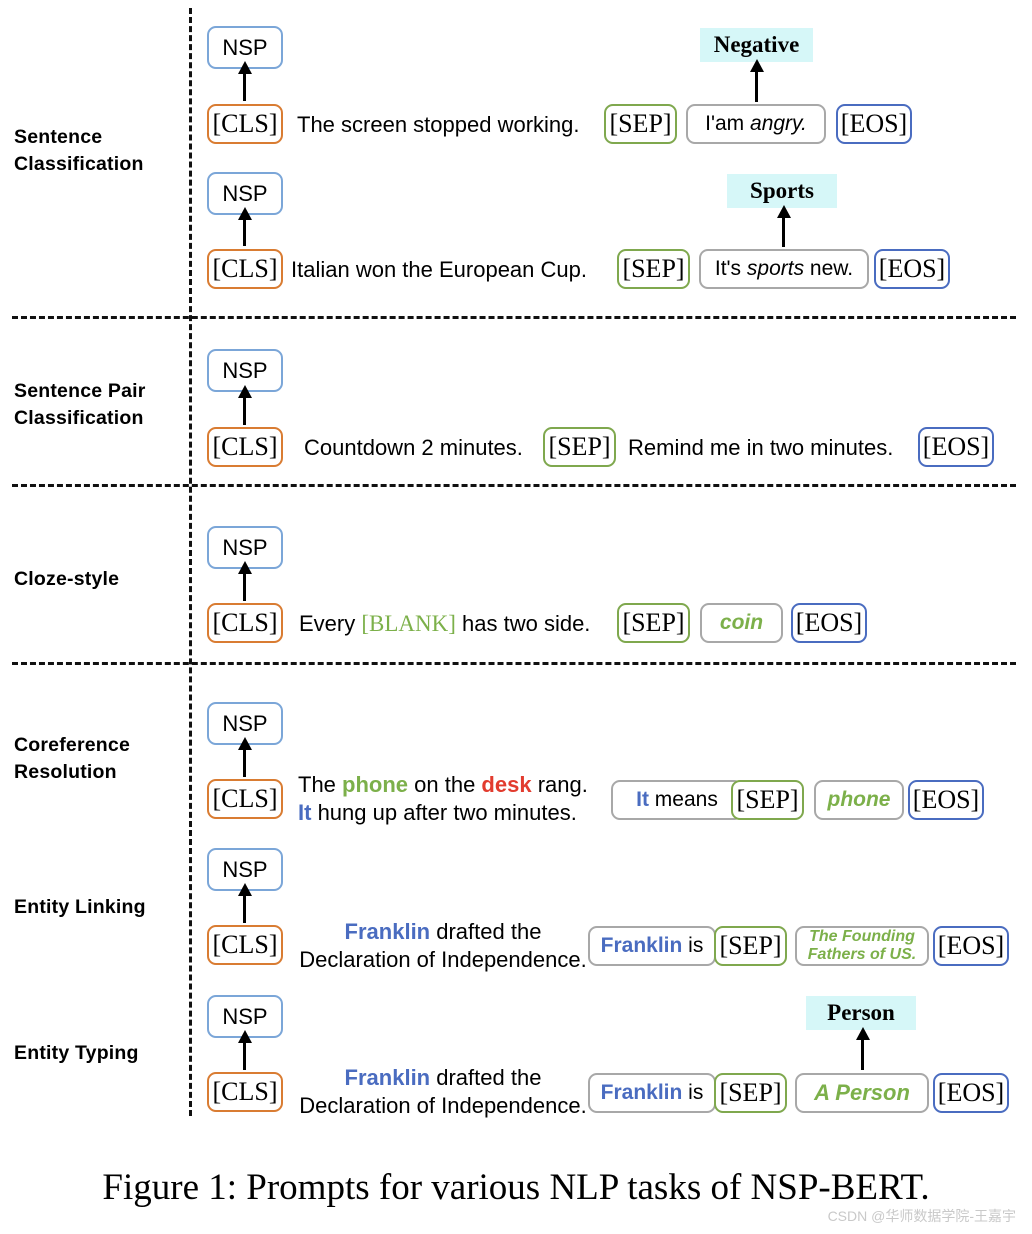  What do you see at coordinates (641, 945) in the screenshot?
I see `hypothesis-blue-word: Franklin` at bounding box center [641, 945].